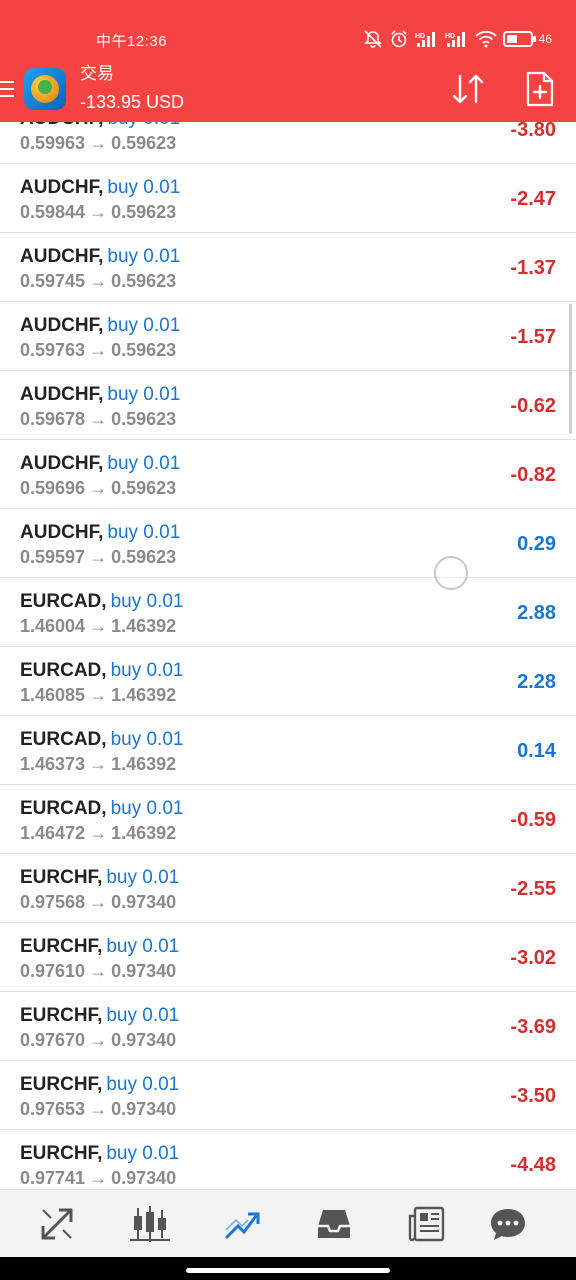  I want to click on position-row: AUDCHF, buy 0.01 0.59963→0.59623 -3.80, so click(288, 143).